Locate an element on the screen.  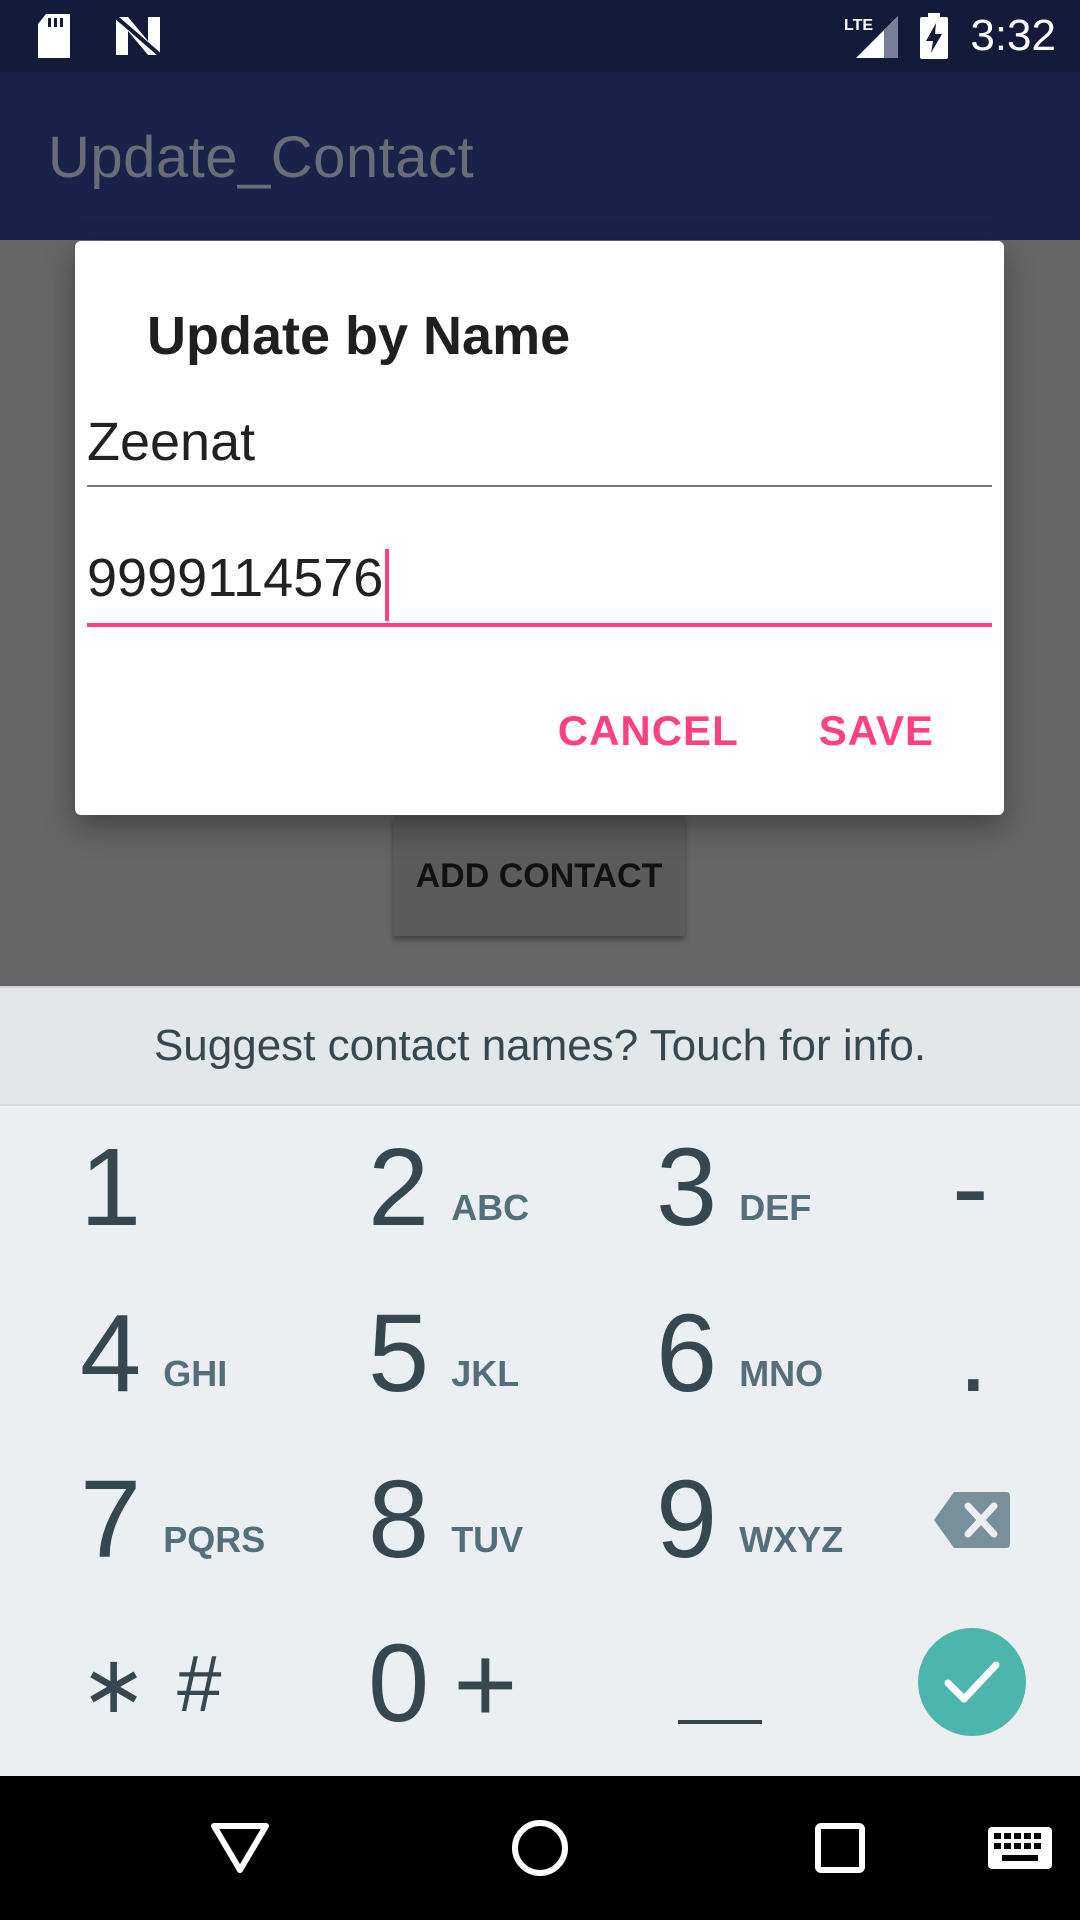
key-letters: MNO is located at coordinates (781, 1373).